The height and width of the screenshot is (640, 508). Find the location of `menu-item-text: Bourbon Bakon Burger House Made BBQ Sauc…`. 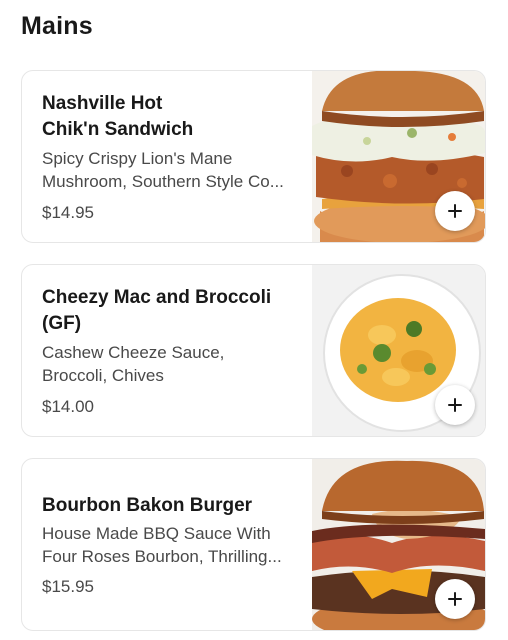

menu-item-text: Bourbon Bakon Burger House Made BBQ Sauc… is located at coordinates (177, 544).